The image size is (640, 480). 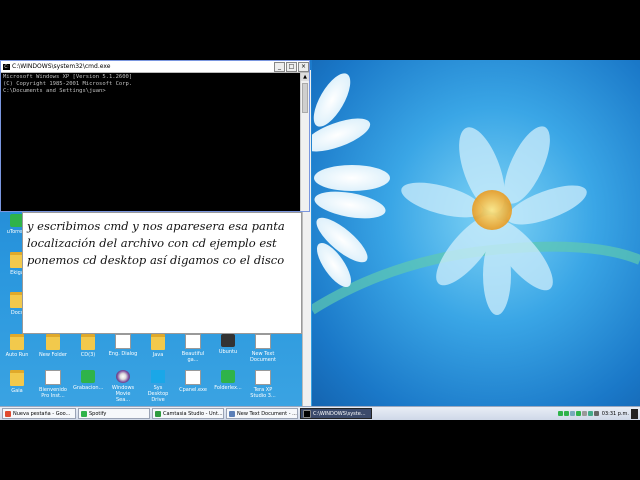 What do you see at coordinates (84, 413) in the screenshot?
I see `spotify-icon` at bounding box center [84, 413].